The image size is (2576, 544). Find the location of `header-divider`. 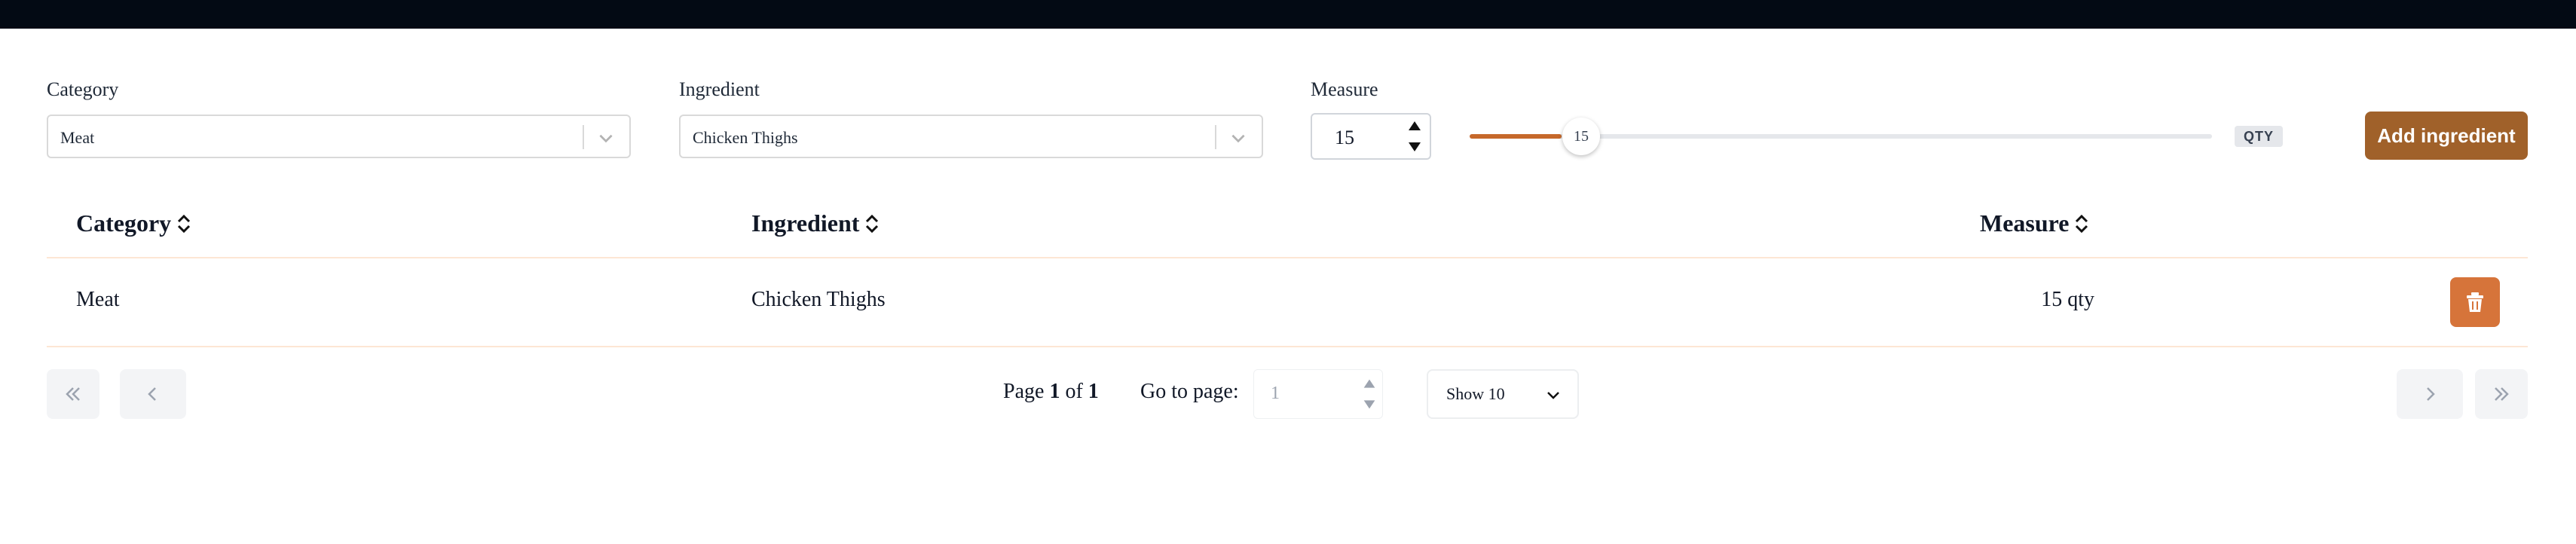

header-divider is located at coordinates (1287, 257).